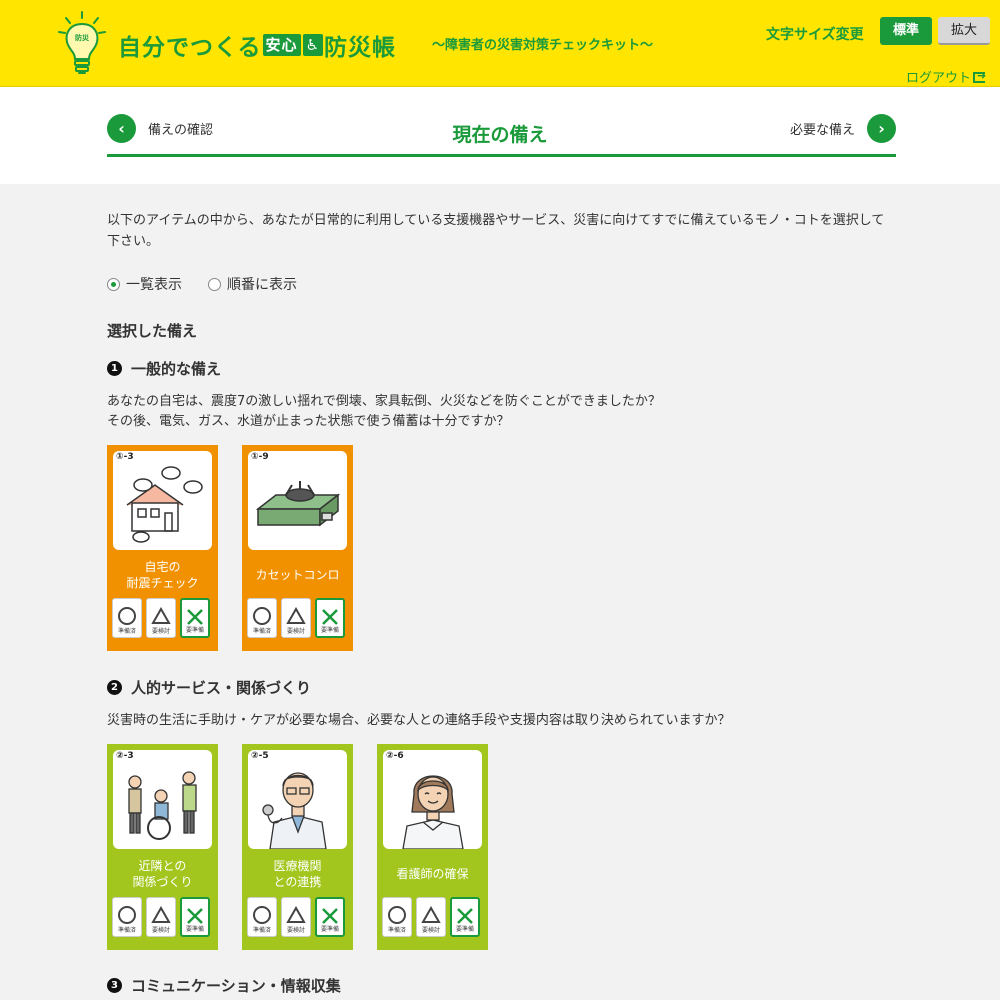 The height and width of the screenshot is (1000, 1000). I want to click on svg-text: 防災, so click(82, 37).